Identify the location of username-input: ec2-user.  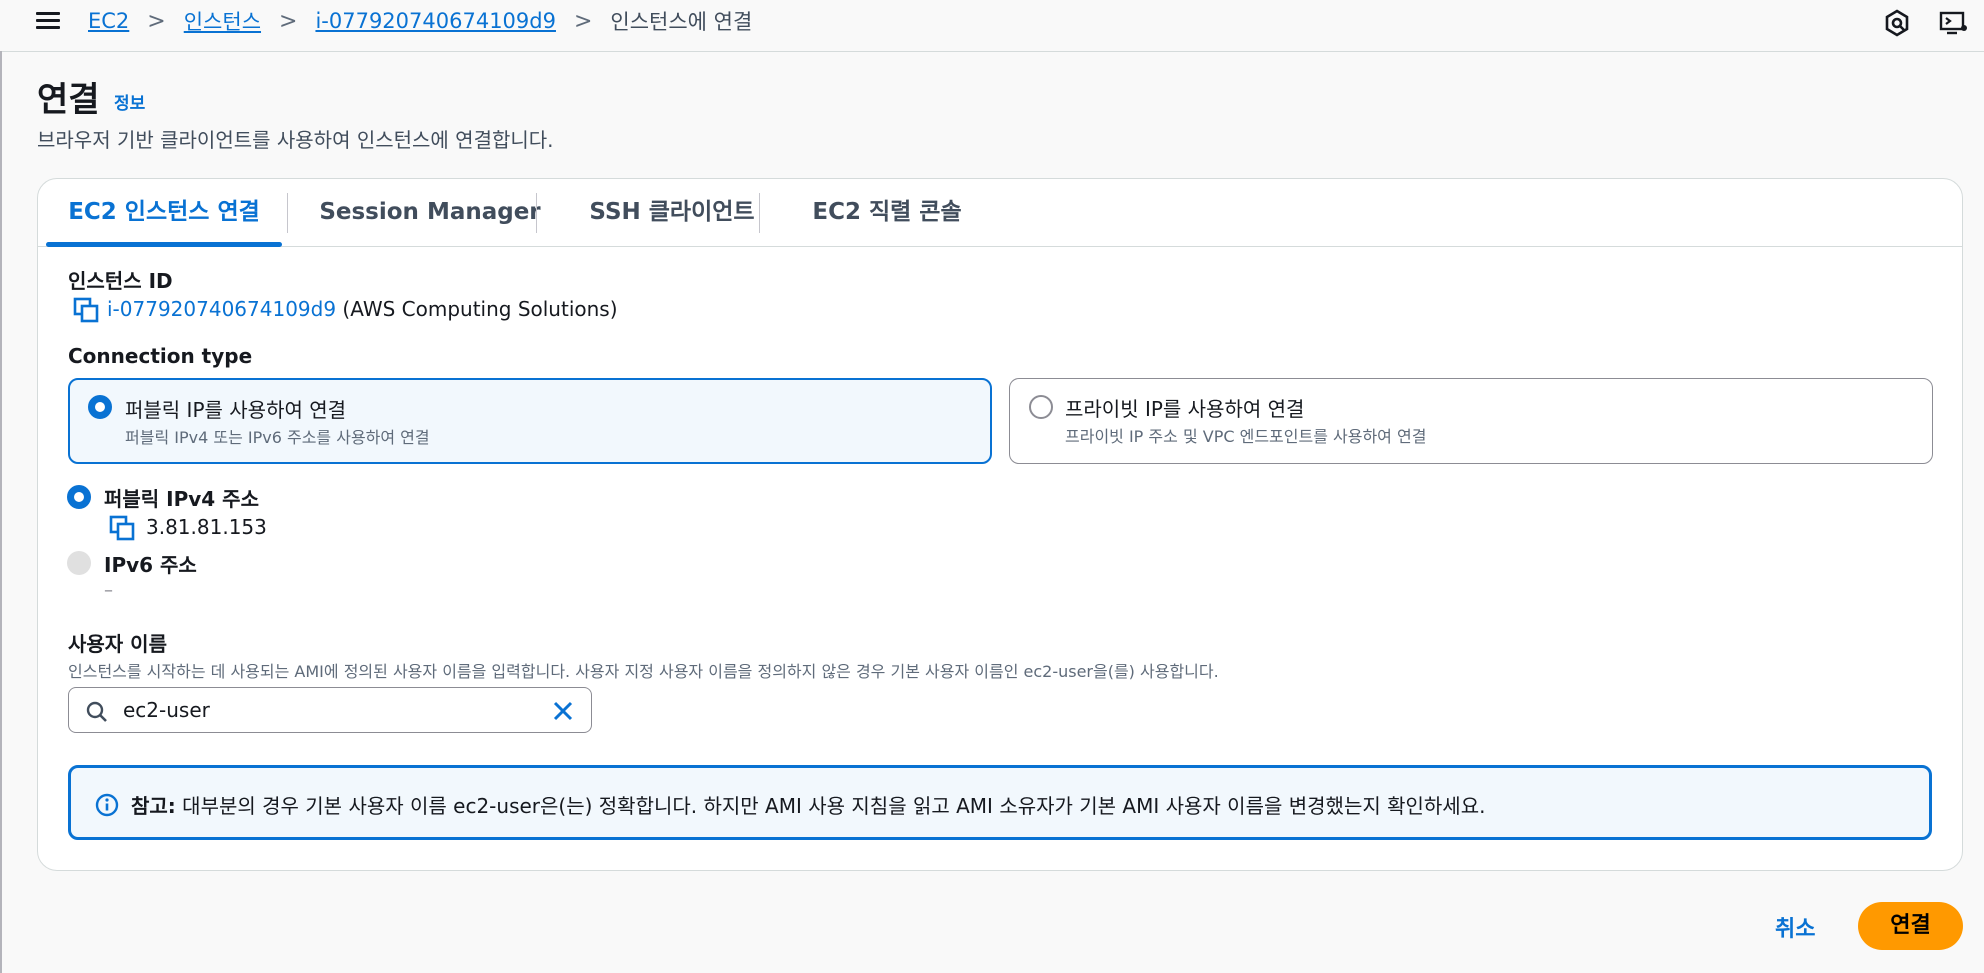
(330, 710).